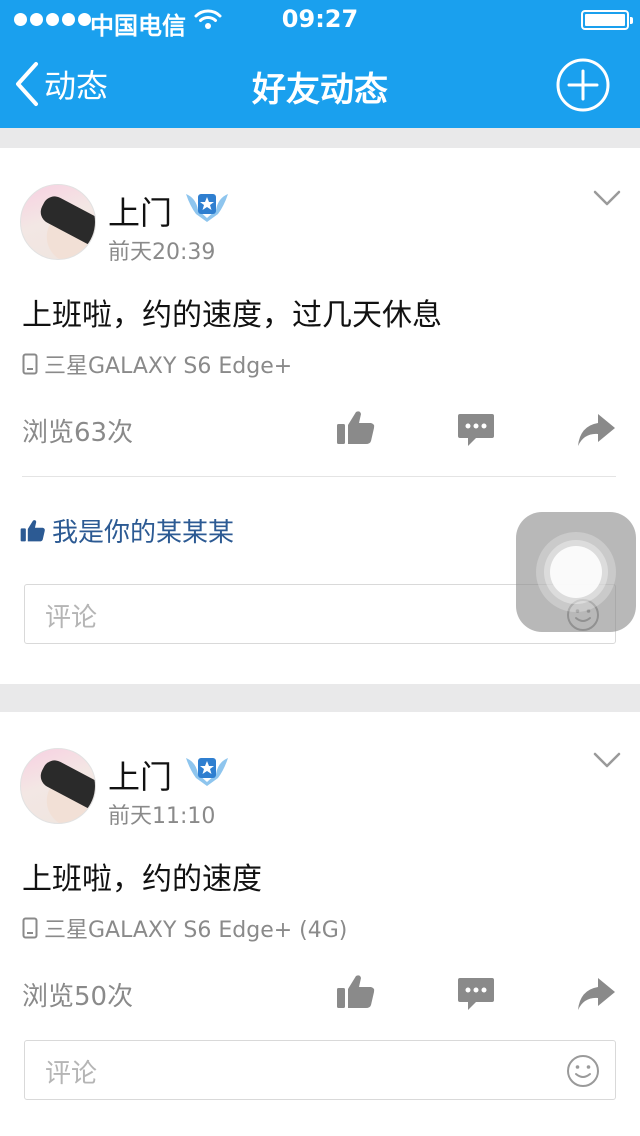  I want to click on post-timestamp: 前天11:10, so click(162, 816).